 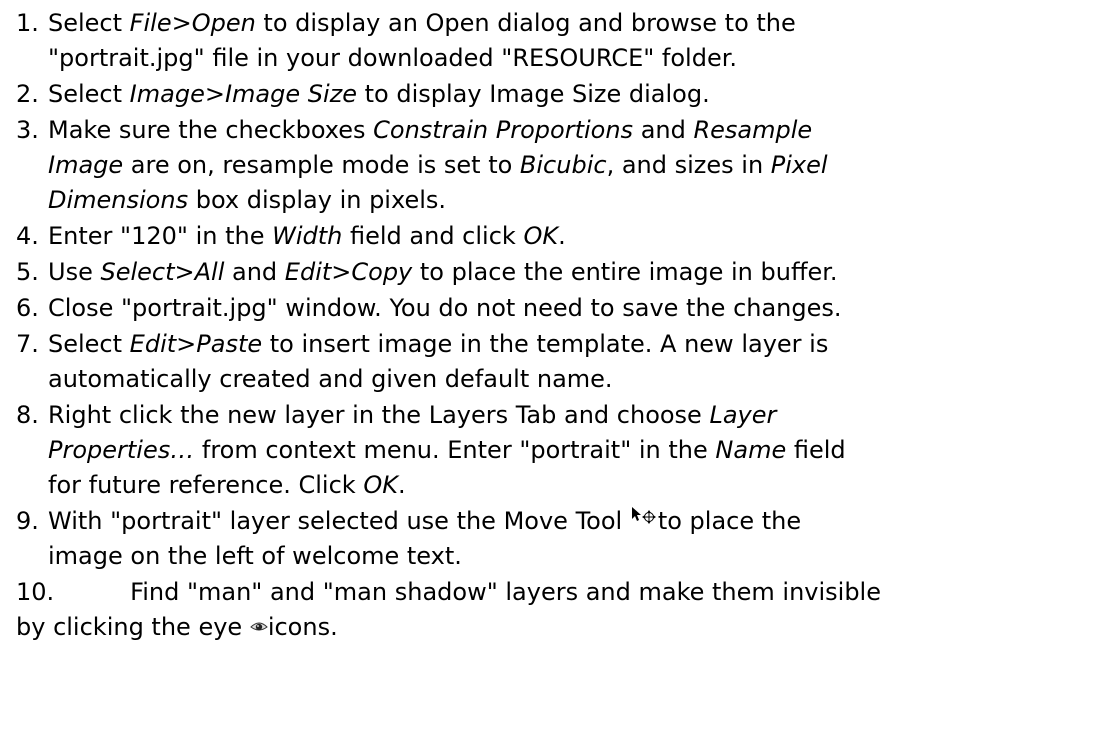 What do you see at coordinates (816, 450) in the screenshot?
I see `step-text: field` at bounding box center [816, 450].